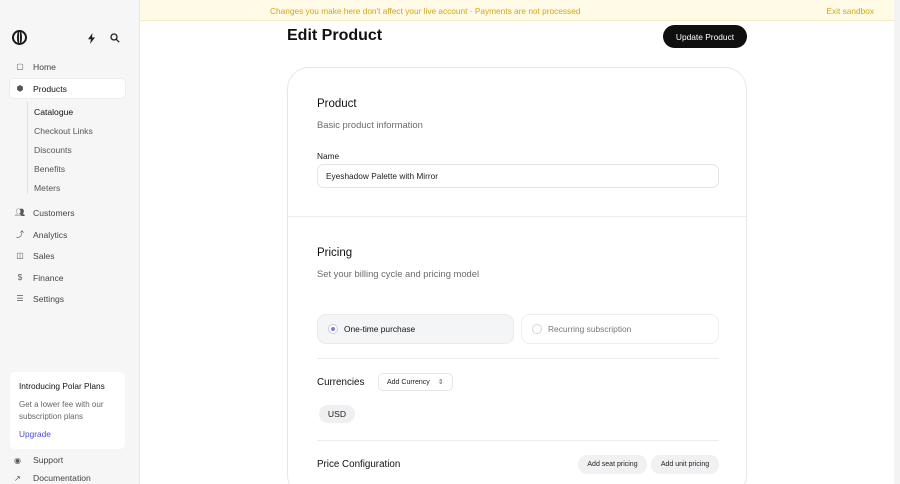 Image resolution: width=900 pixels, height=484 pixels. I want to click on product-section-subtitle: Basic product information, so click(370, 124).